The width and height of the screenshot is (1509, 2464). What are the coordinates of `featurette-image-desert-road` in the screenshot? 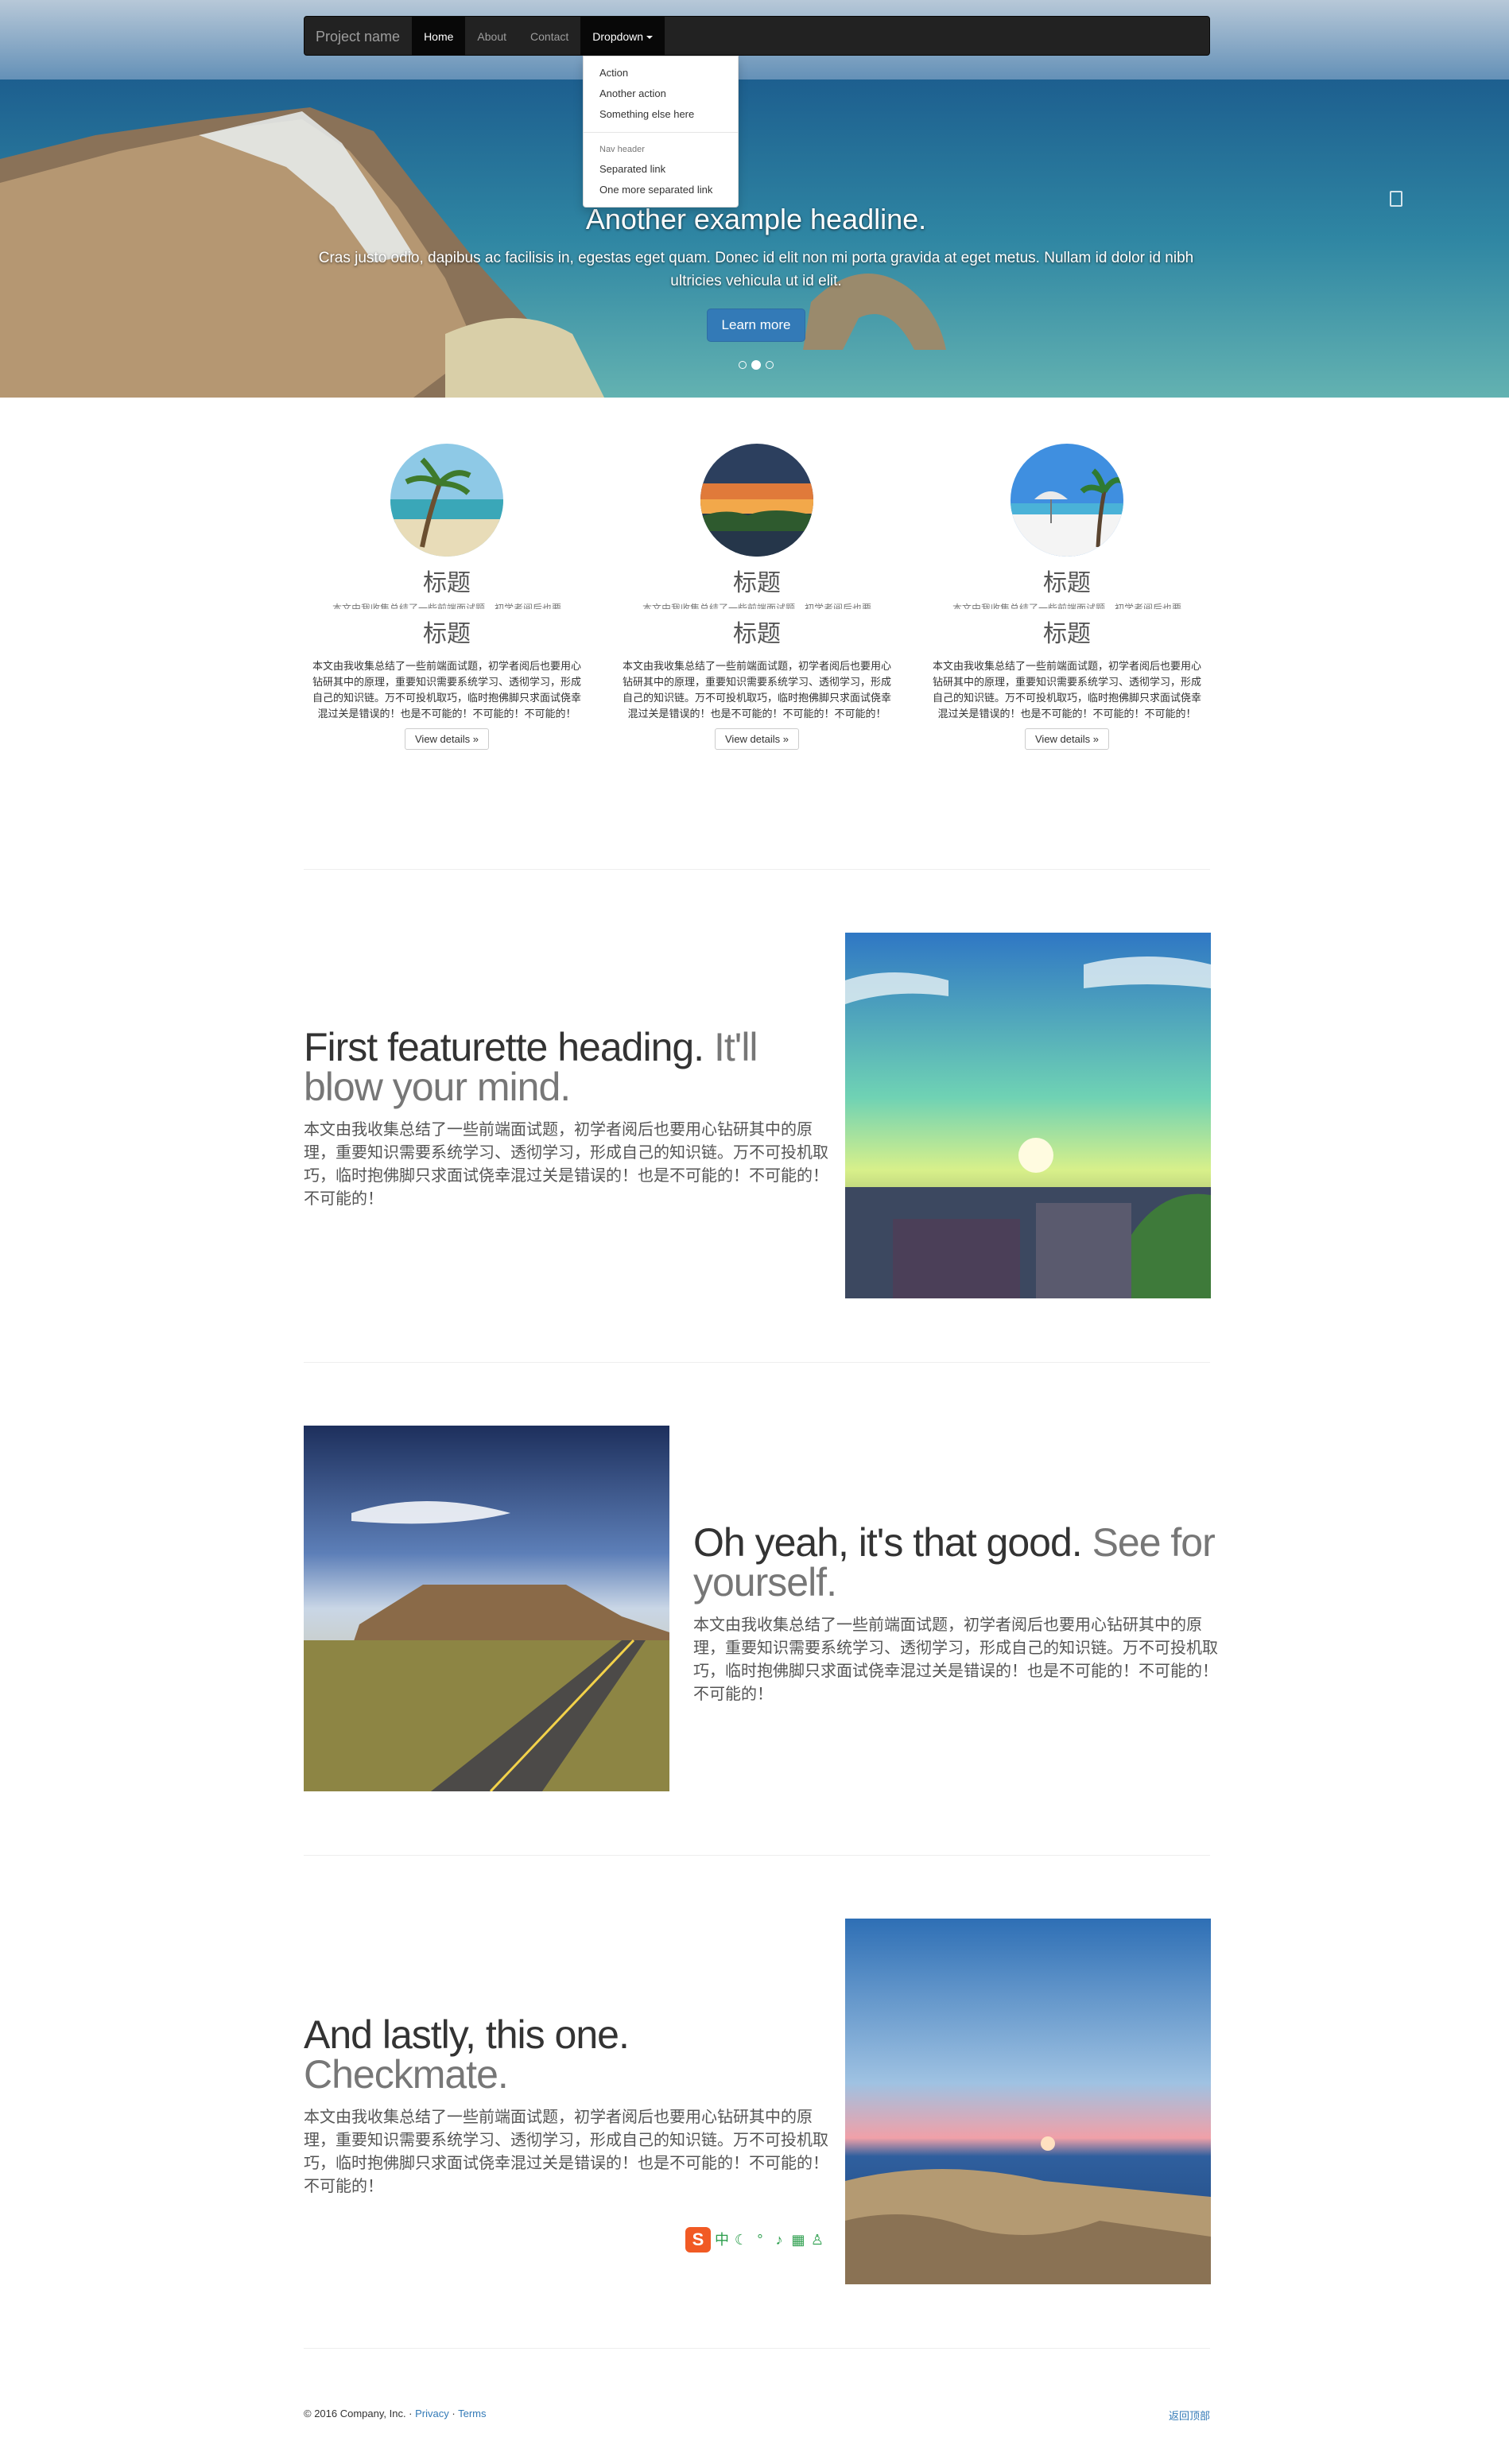 It's located at (486, 1608).